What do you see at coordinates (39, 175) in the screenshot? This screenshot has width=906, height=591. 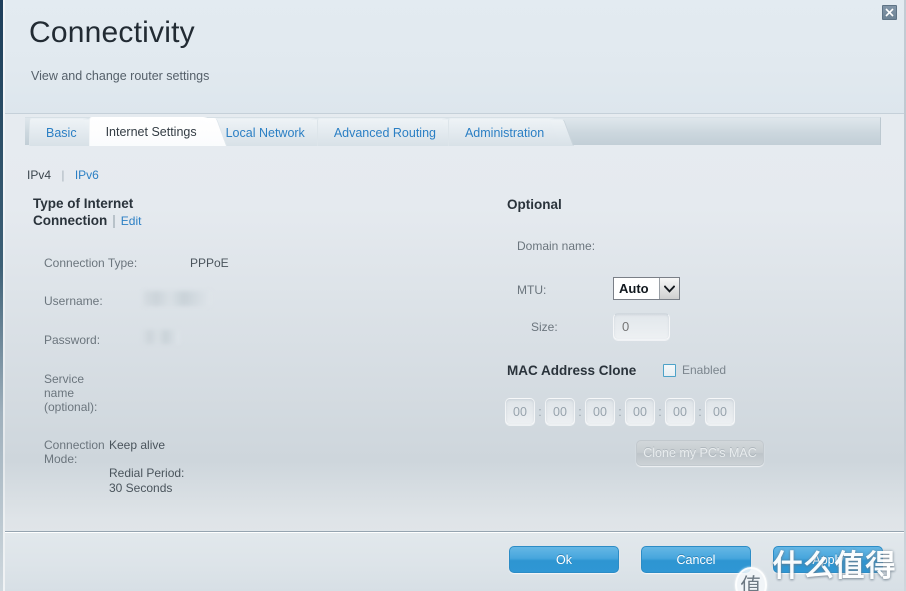 I see `ipv4-link: IPv4` at bounding box center [39, 175].